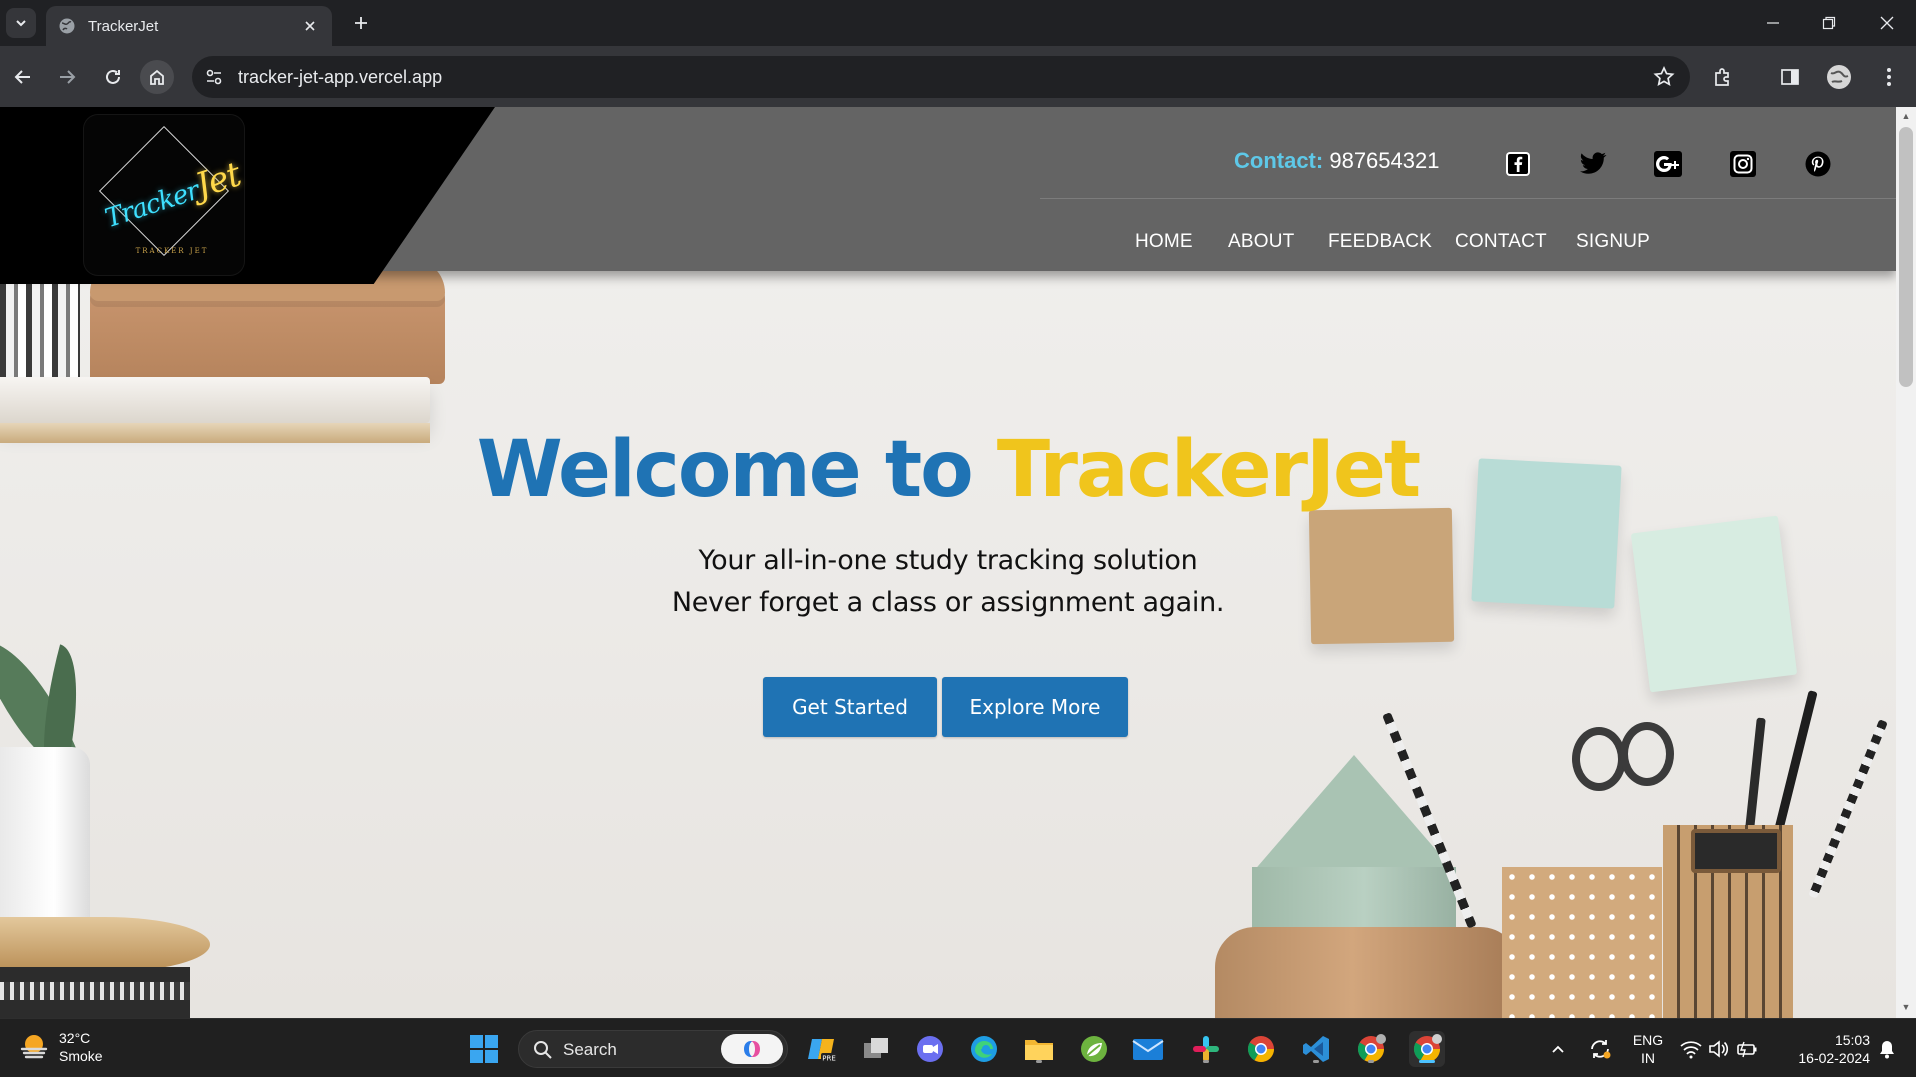 This screenshot has width=1916, height=1077. I want to click on taskbar-app-vscode, so click(1316, 1049).